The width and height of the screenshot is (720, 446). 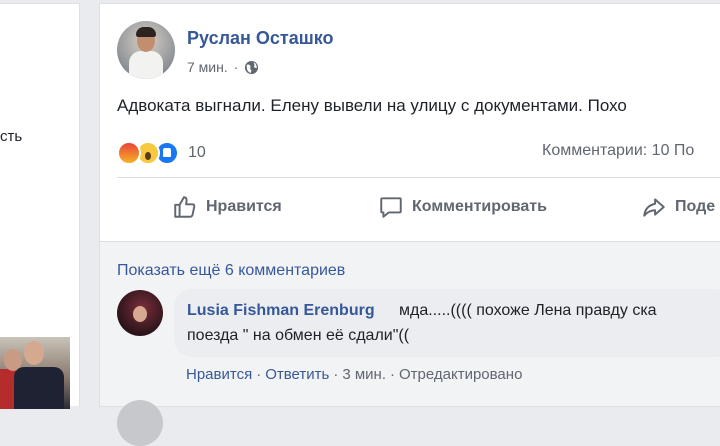 I want to click on left-sidebar-card: сть, so click(x=40, y=206).